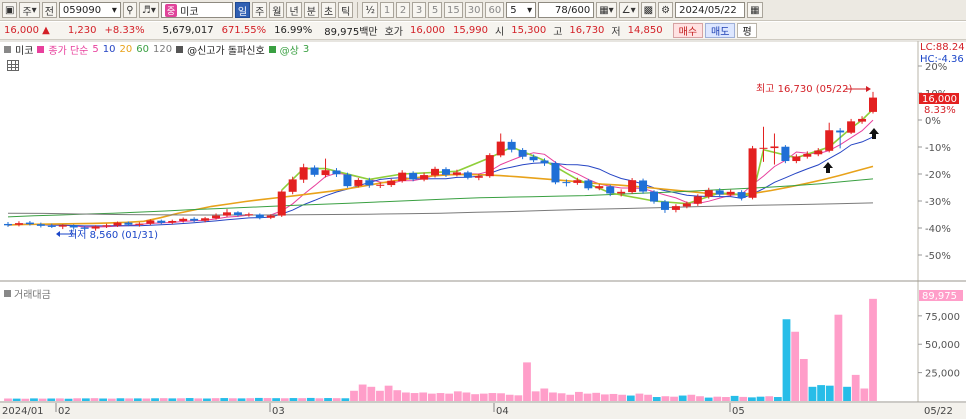 Image resolution: width=966 pixels, height=419 pixels. What do you see at coordinates (242, 10) in the screenshot?
I see `period-day: 일` at bounding box center [242, 10].